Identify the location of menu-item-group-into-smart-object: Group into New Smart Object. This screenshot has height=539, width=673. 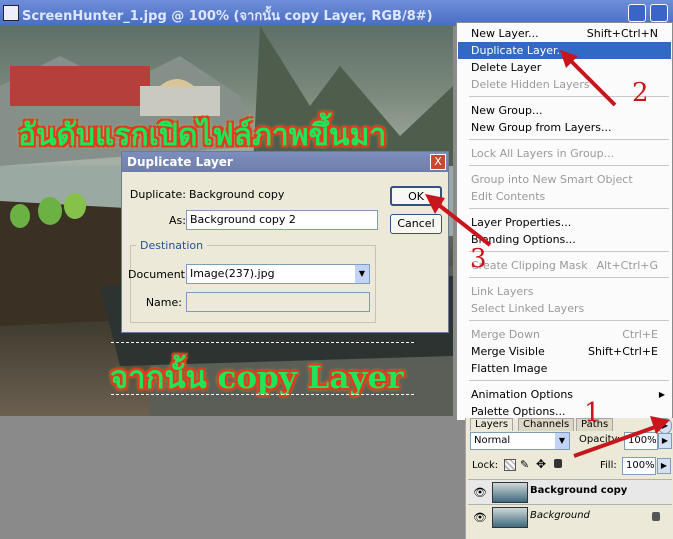
(552, 179).